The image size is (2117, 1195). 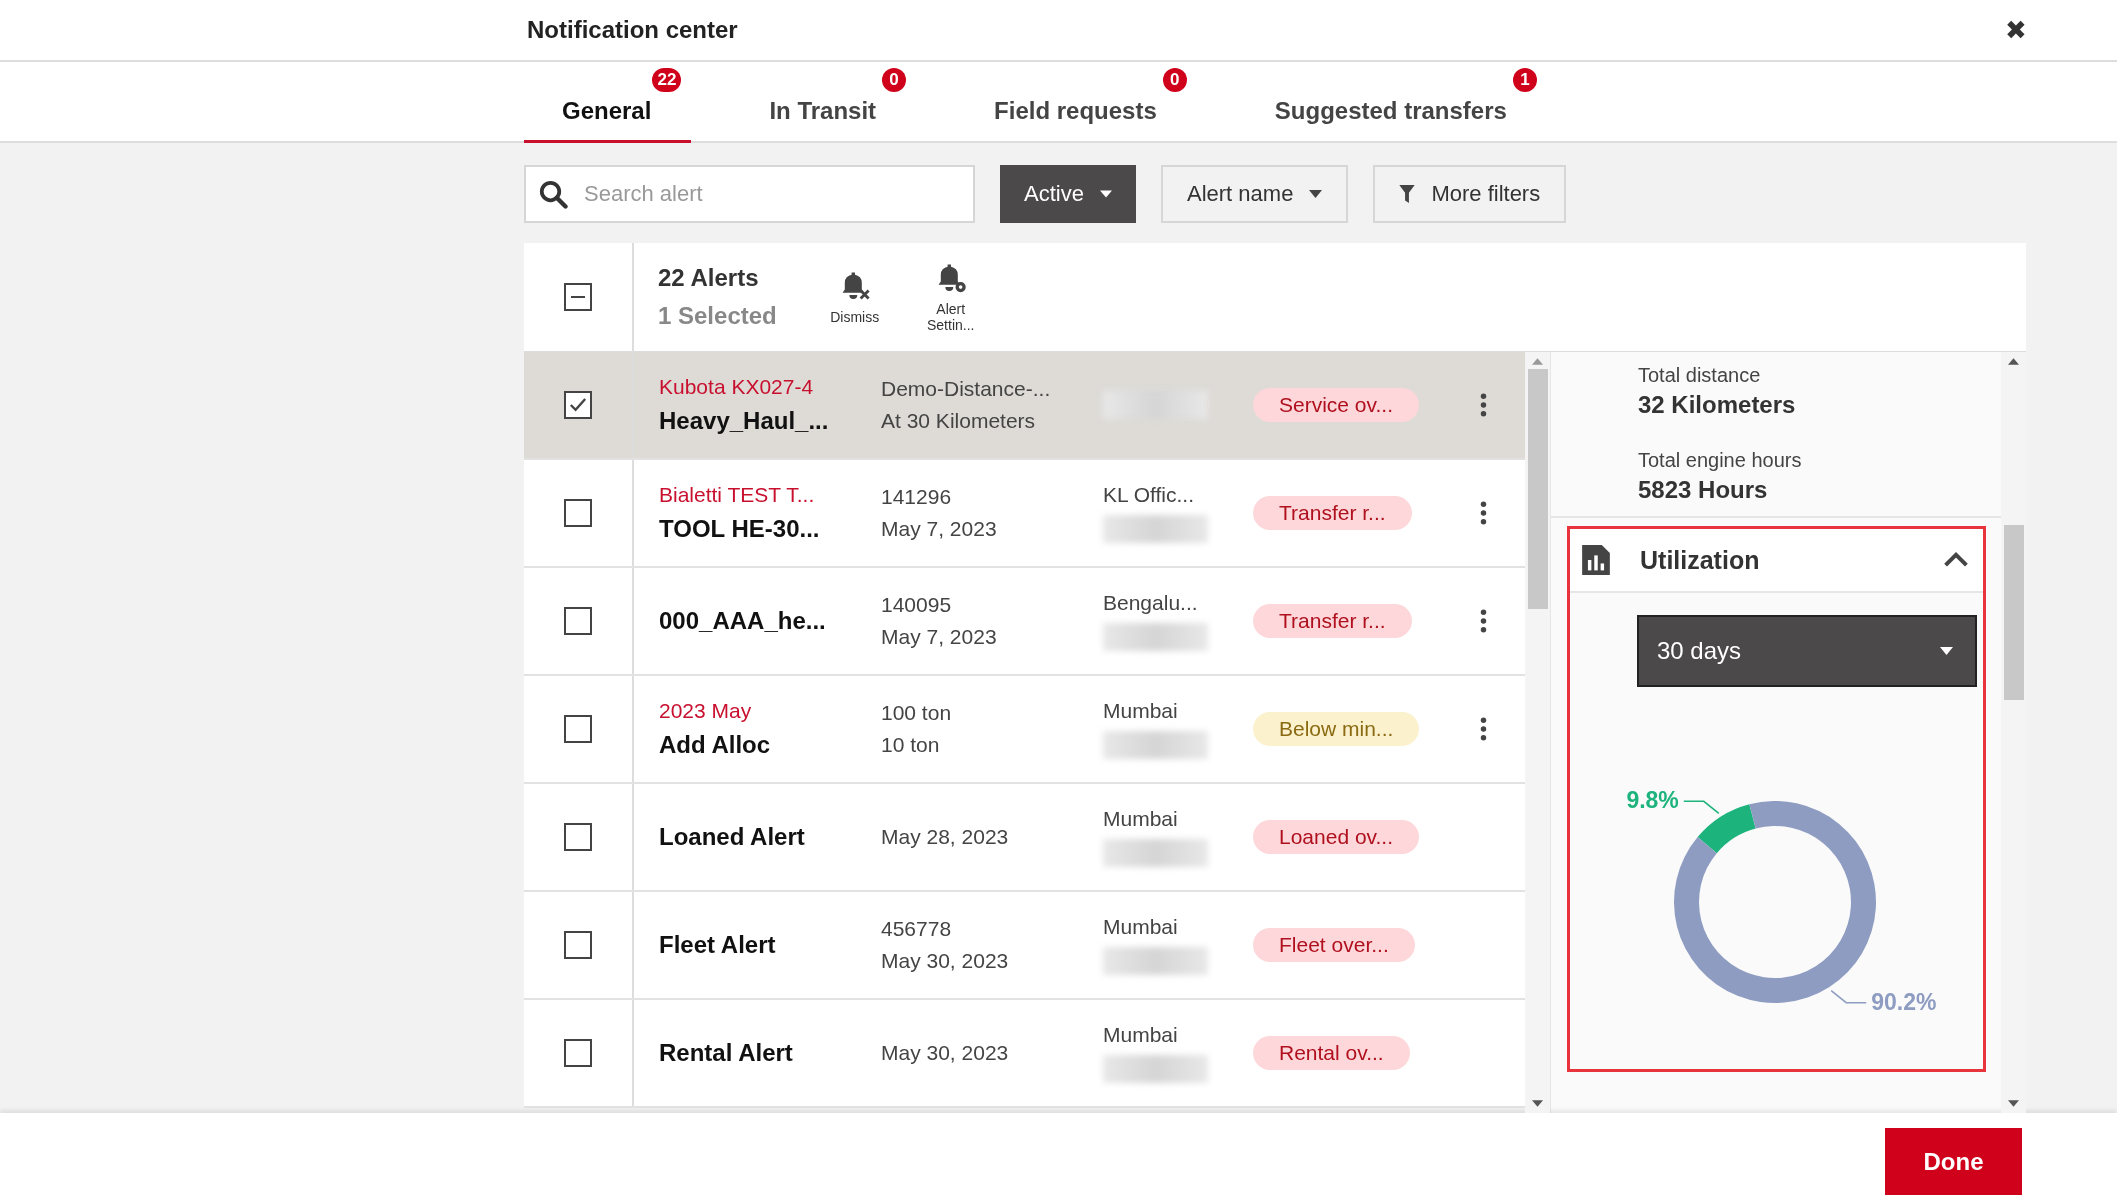 What do you see at coordinates (1391, 102) in the screenshot?
I see `tab: Suggested transfers 1` at bounding box center [1391, 102].